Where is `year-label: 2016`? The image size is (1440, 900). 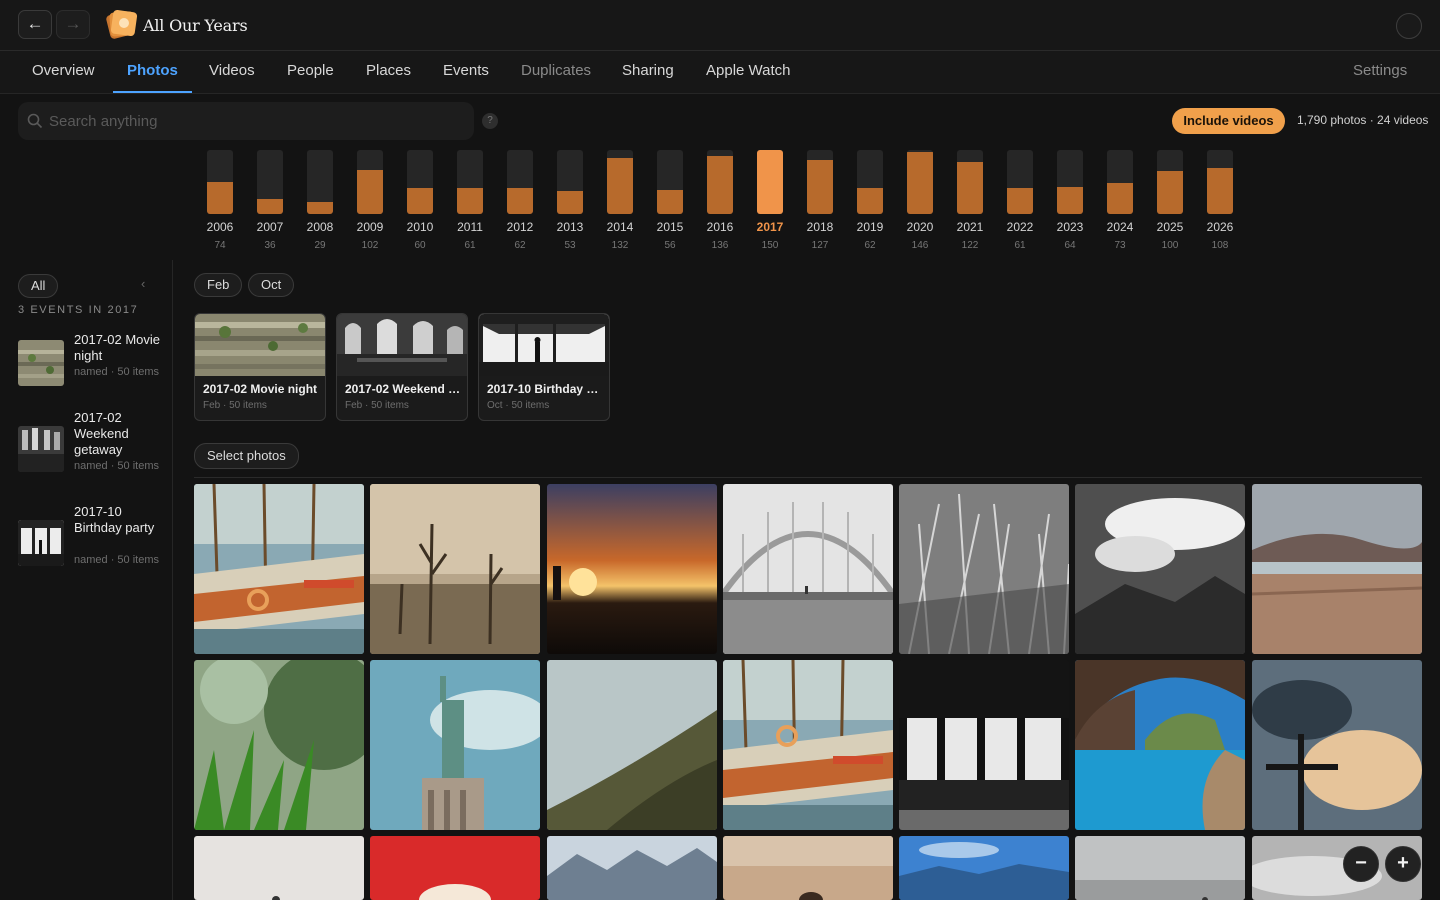 year-label: 2016 is located at coordinates (720, 227).